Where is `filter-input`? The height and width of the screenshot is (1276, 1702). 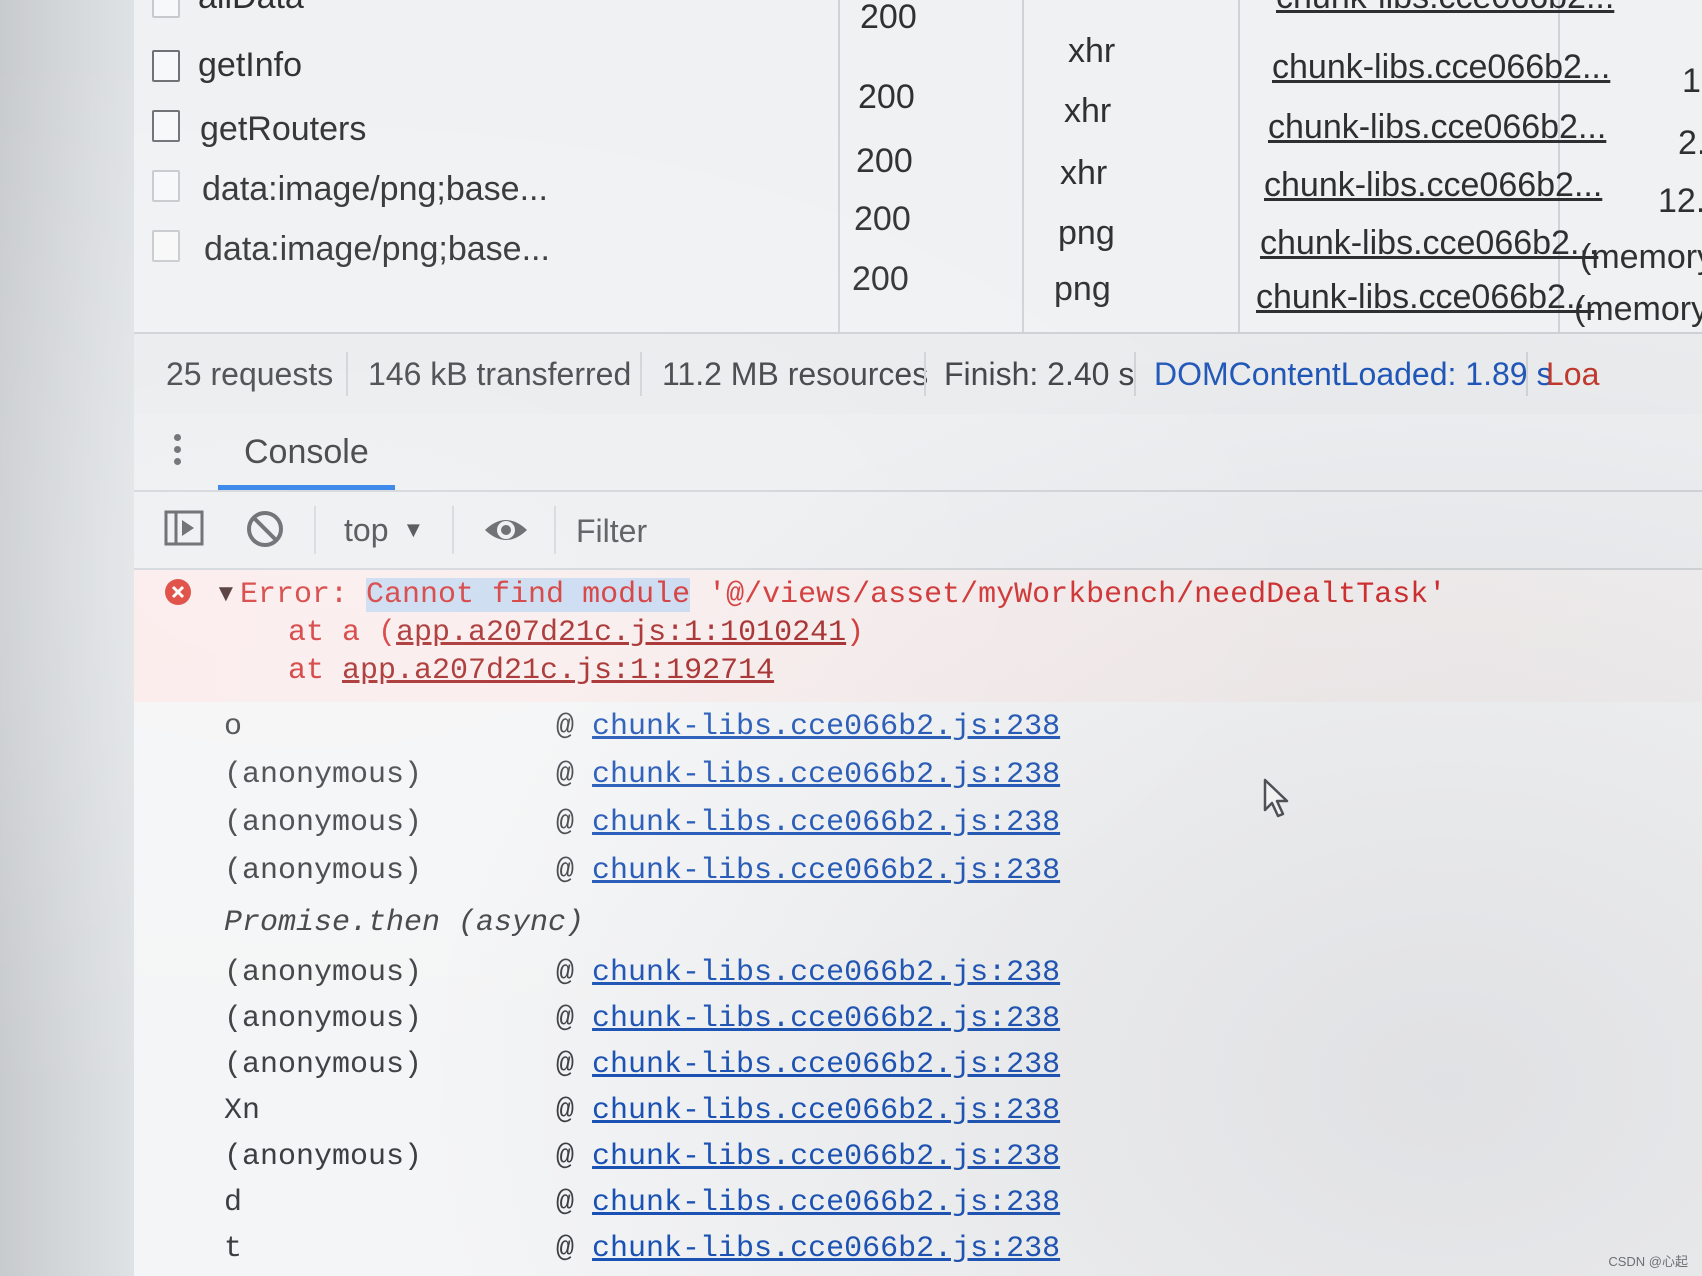
filter-input is located at coordinates (1026, 531).